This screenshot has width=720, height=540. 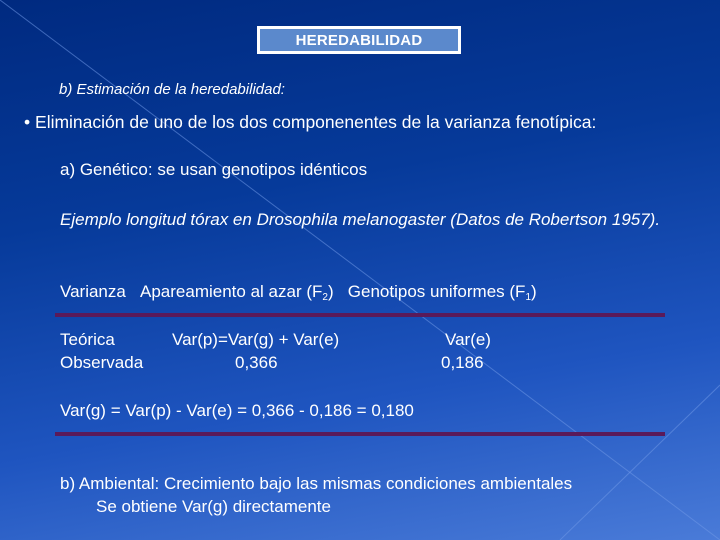 What do you see at coordinates (330, 291) in the screenshot?
I see `header-f2-close: )` at bounding box center [330, 291].